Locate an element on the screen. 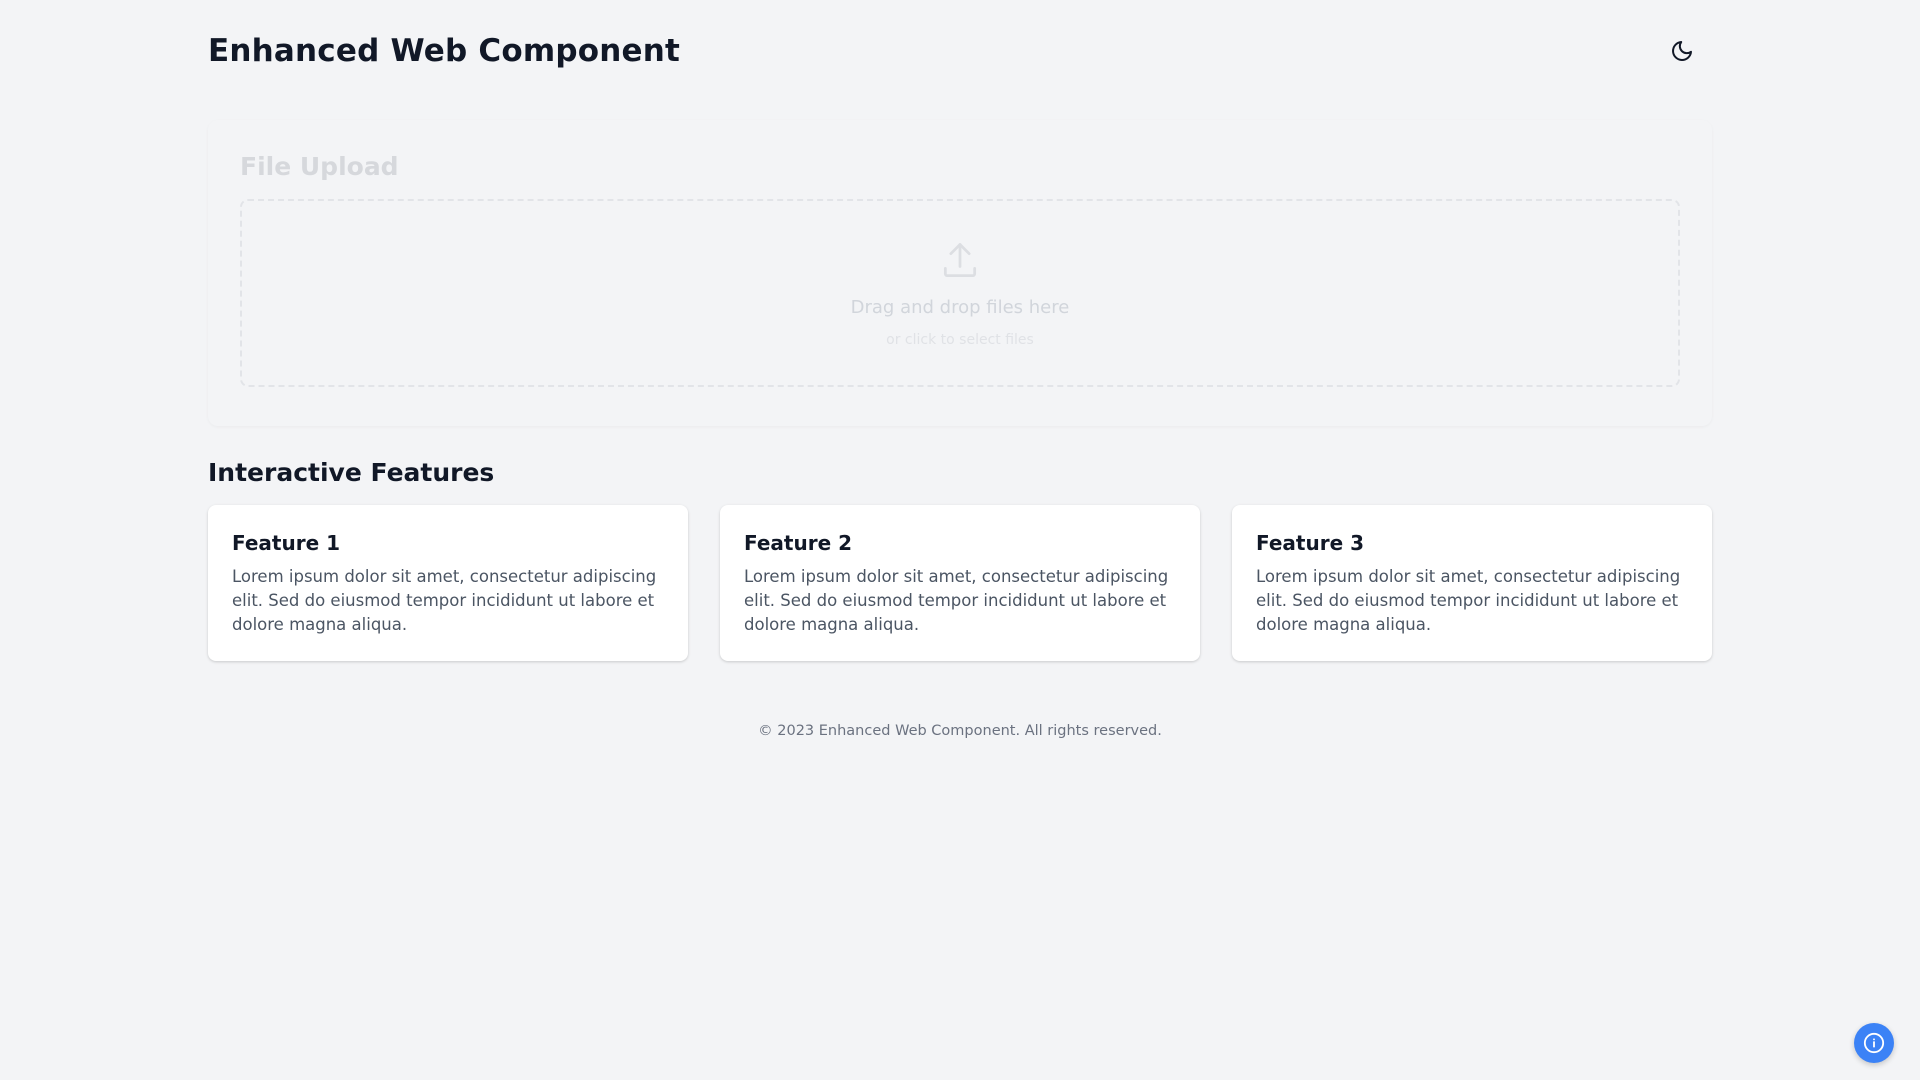 The height and width of the screenshot is (1080, 1920). feature-title: Feature 1 is located at coordinates (286, 543).